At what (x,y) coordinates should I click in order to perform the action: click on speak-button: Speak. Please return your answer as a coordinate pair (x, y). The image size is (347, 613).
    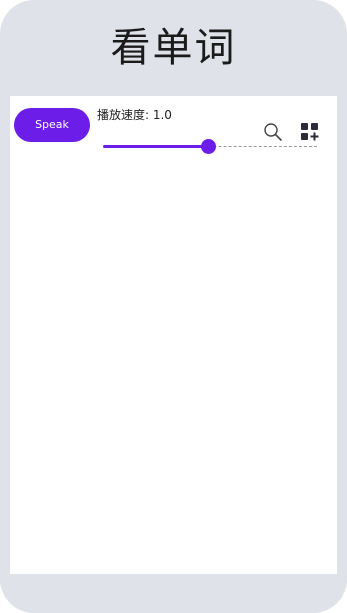
    Looking at the image, I should click on (52, 125).